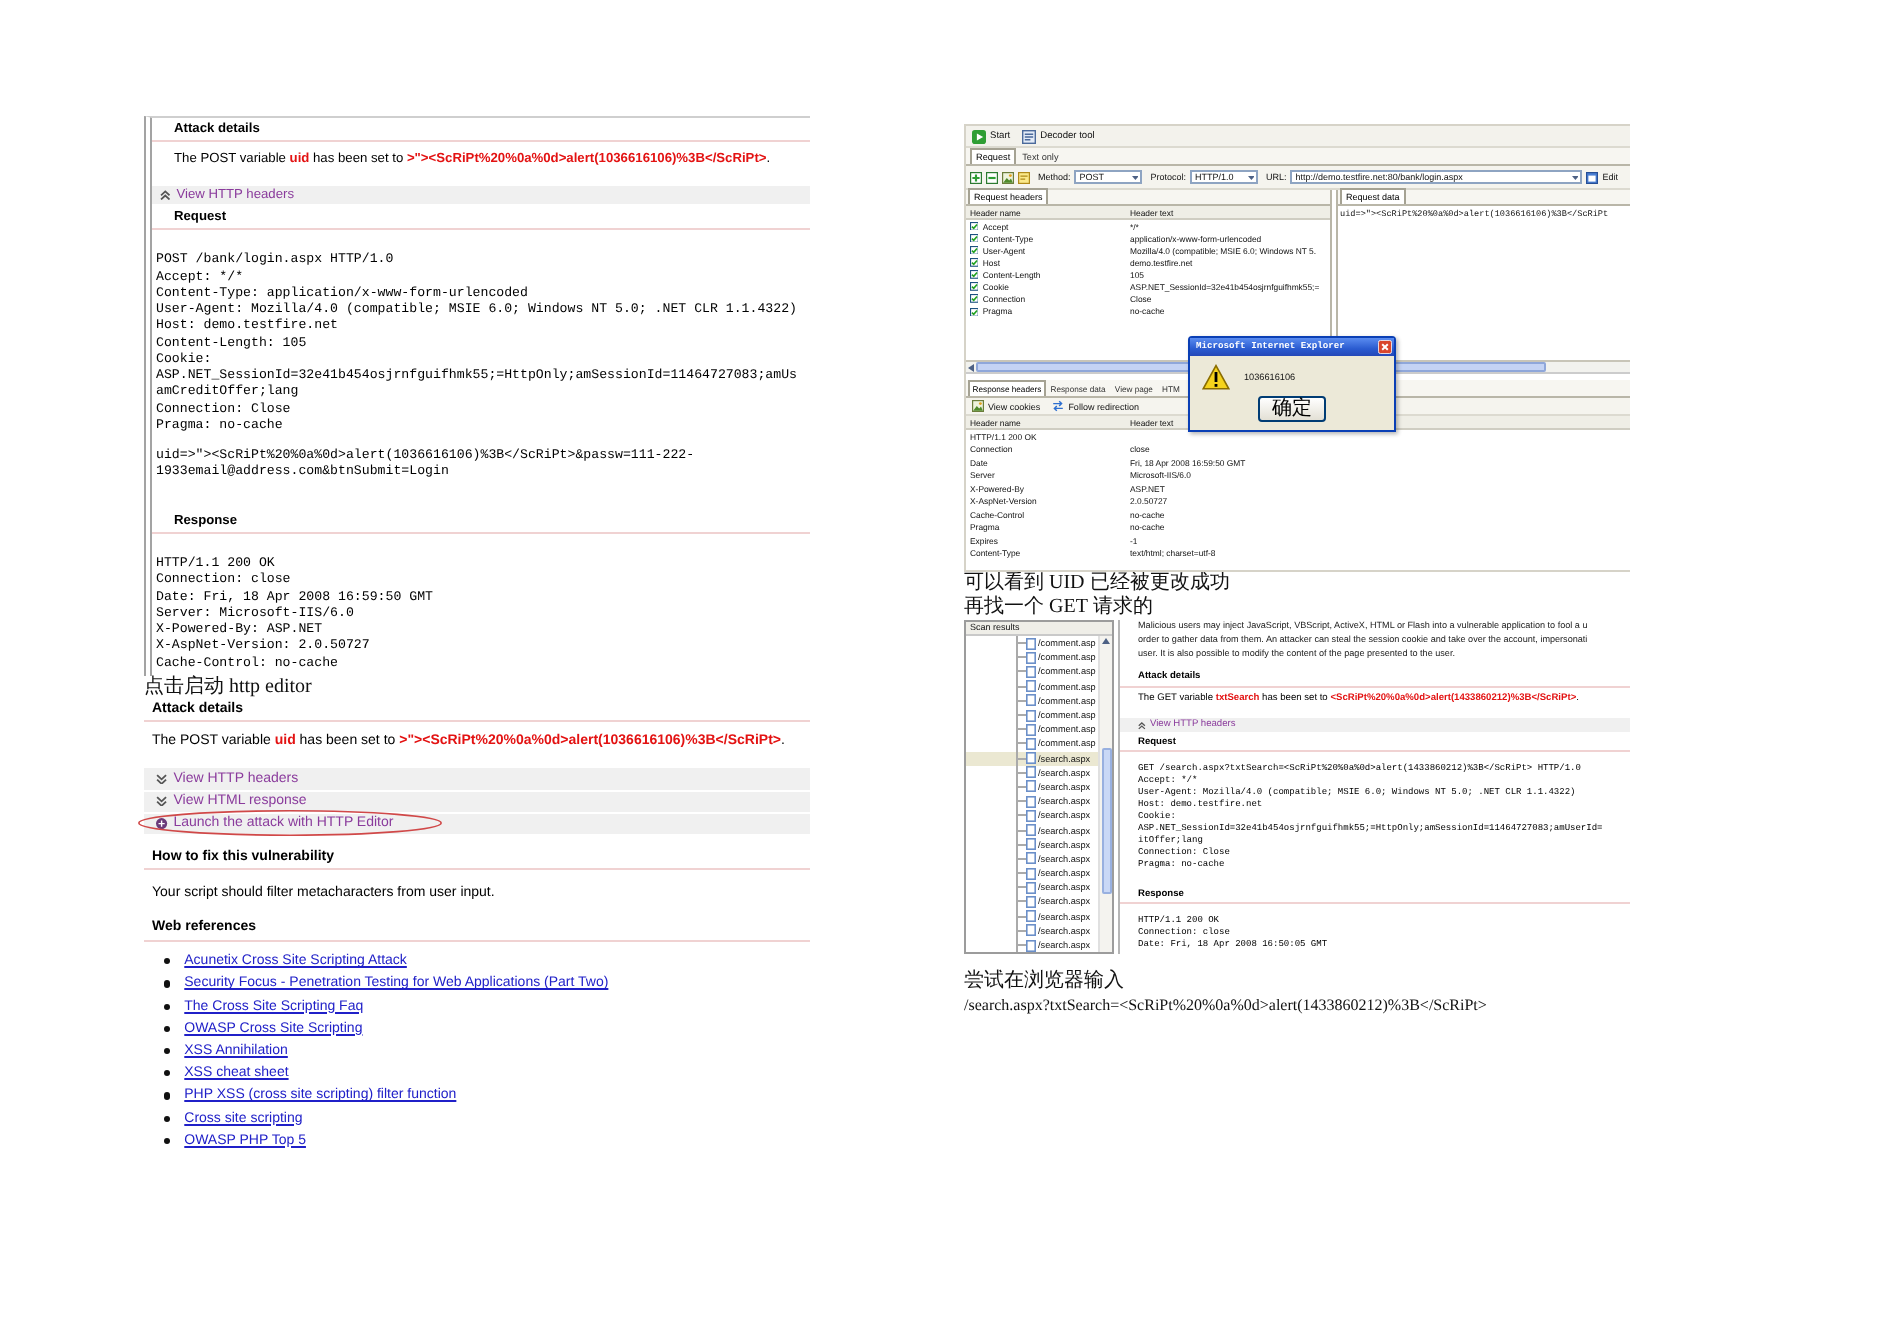  I want to click on caption-text: 可以看到 UID 已经被更改成功, so click(1098, 583).